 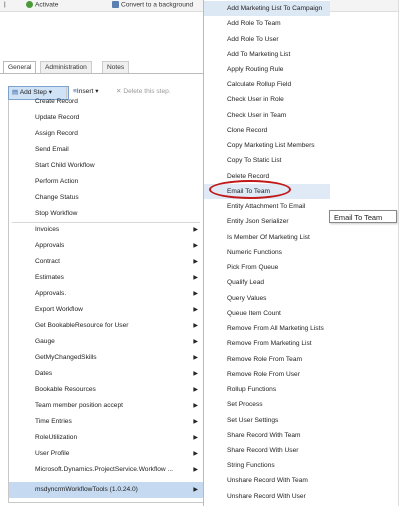 I want to click on menu-item: Stop Workflow, so click(x=106, y=214).